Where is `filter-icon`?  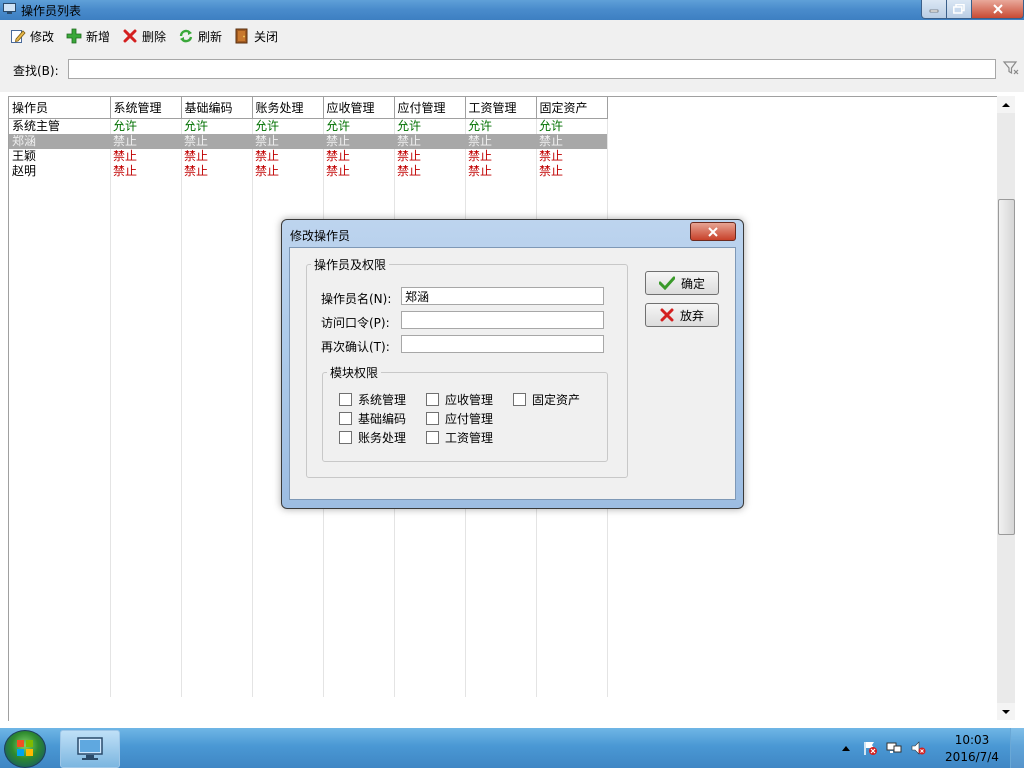
filter-icon is located at coordinates (1011, 68).